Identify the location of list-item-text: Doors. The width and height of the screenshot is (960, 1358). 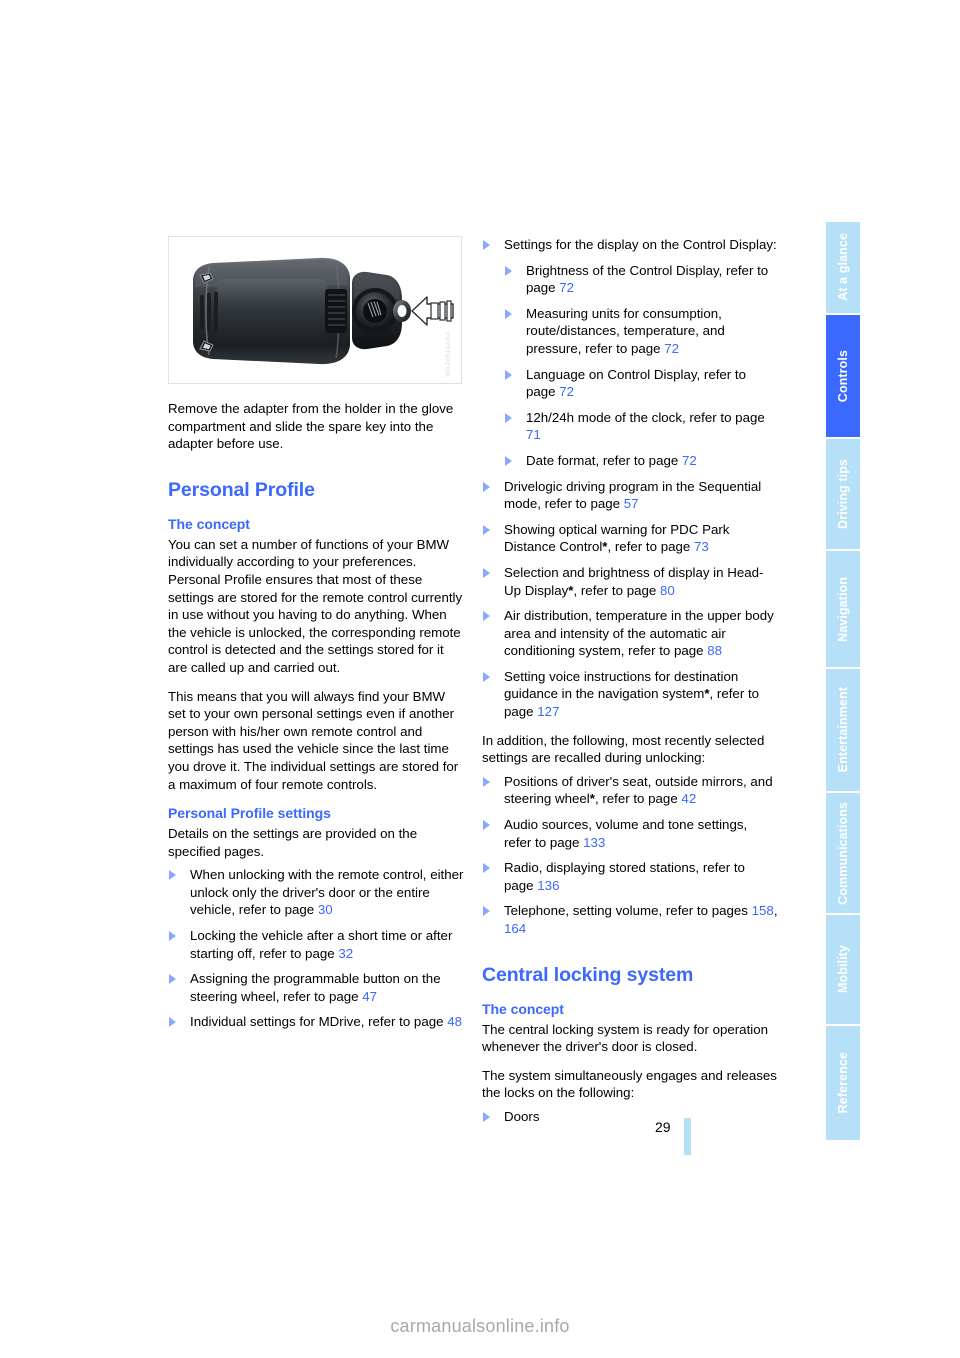
(522, 1116).